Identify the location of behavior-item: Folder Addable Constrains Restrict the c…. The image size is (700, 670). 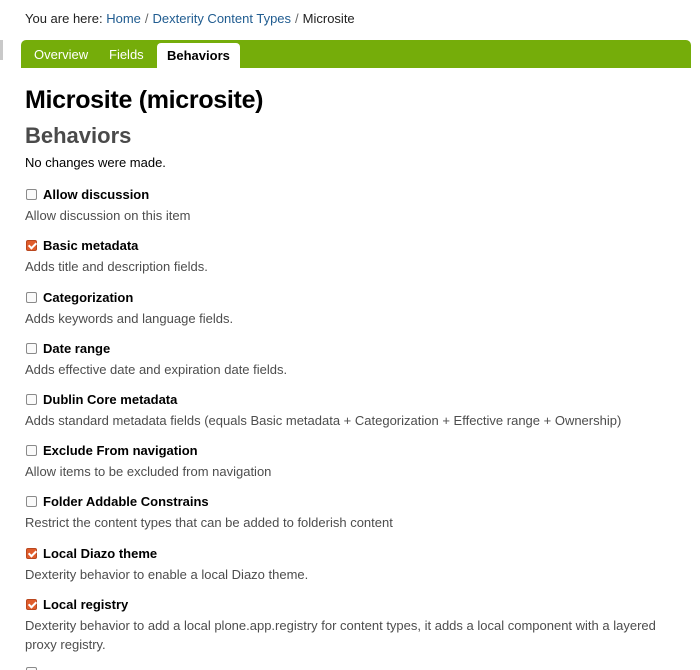
(360, 512).